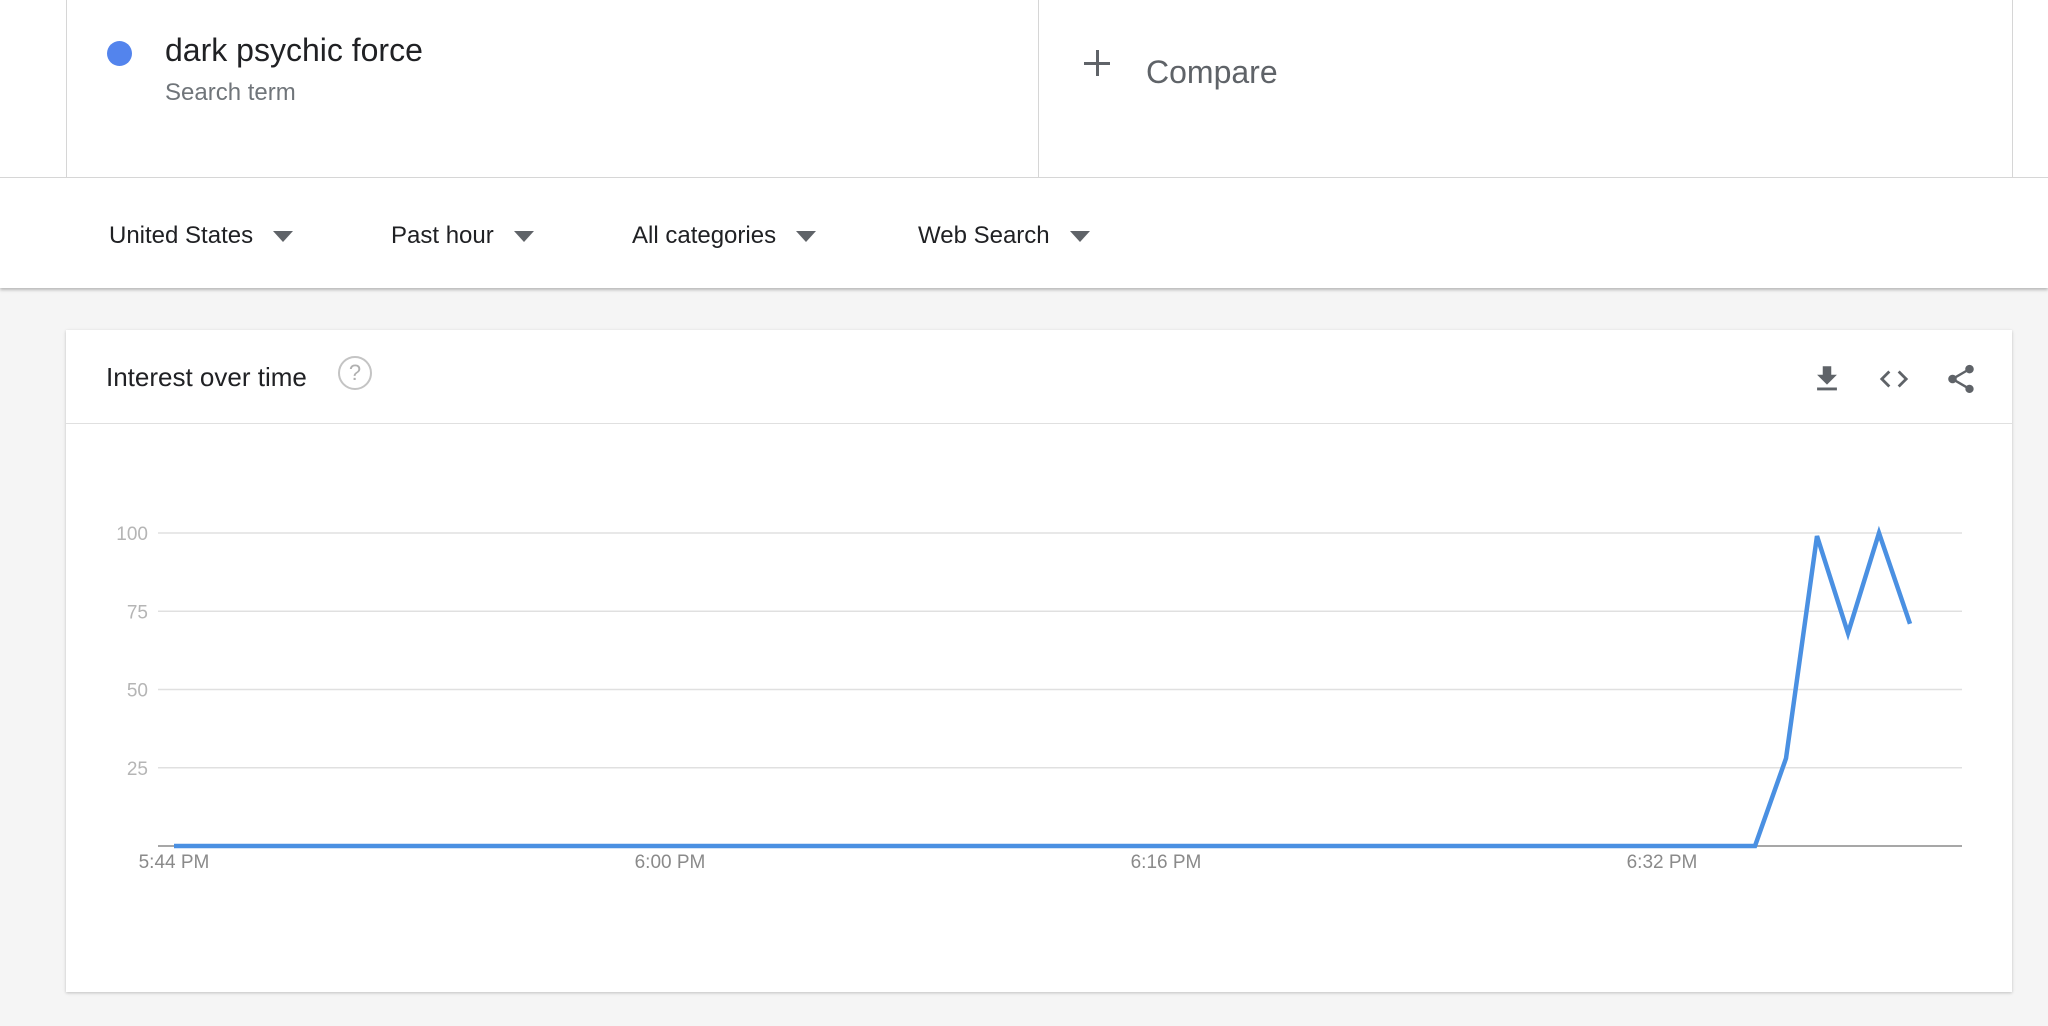 Image resolution: width=2048 pixels, height=1026 pixels. What do you see at coordinates (1525, 88) in the screenshot?
I see `compare-button: Compare` at bounding box center [1525, 88].